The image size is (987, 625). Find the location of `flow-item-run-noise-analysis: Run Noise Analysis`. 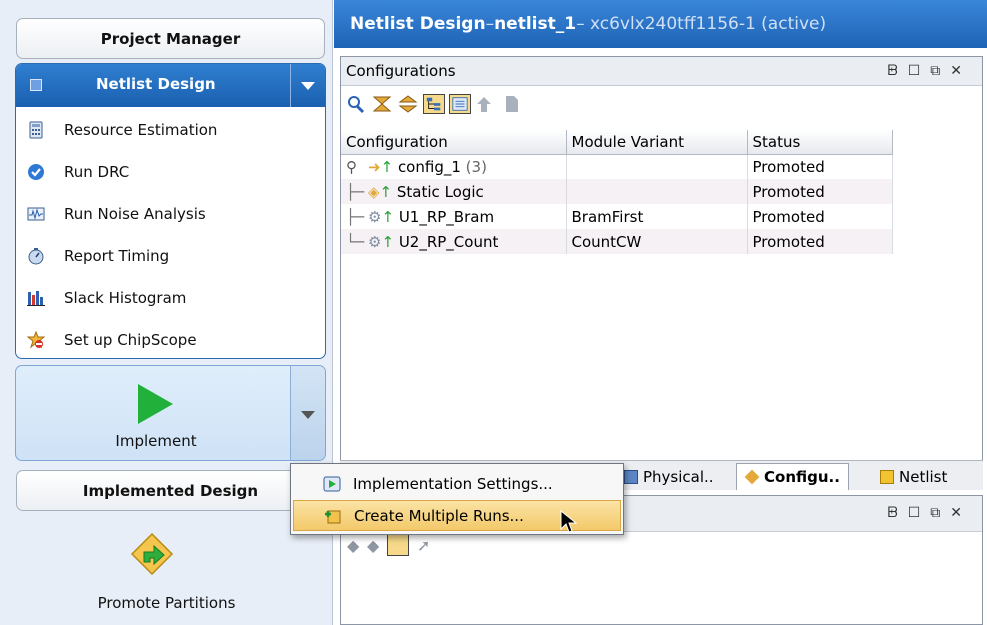

flow-item-run-noise-analysis: Run Noise Analysis is located at coordinates (170, 214).